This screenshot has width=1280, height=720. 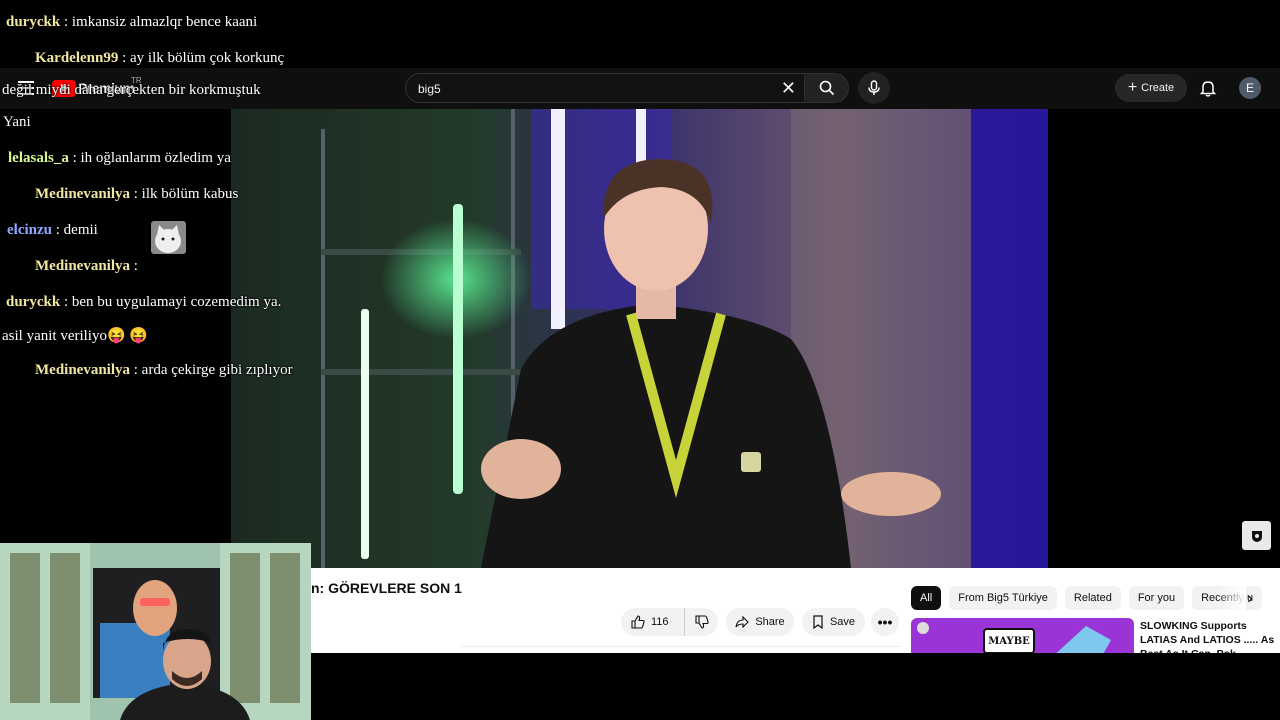 I want to click on create-button: + Create, so click(x=1151, y=88).